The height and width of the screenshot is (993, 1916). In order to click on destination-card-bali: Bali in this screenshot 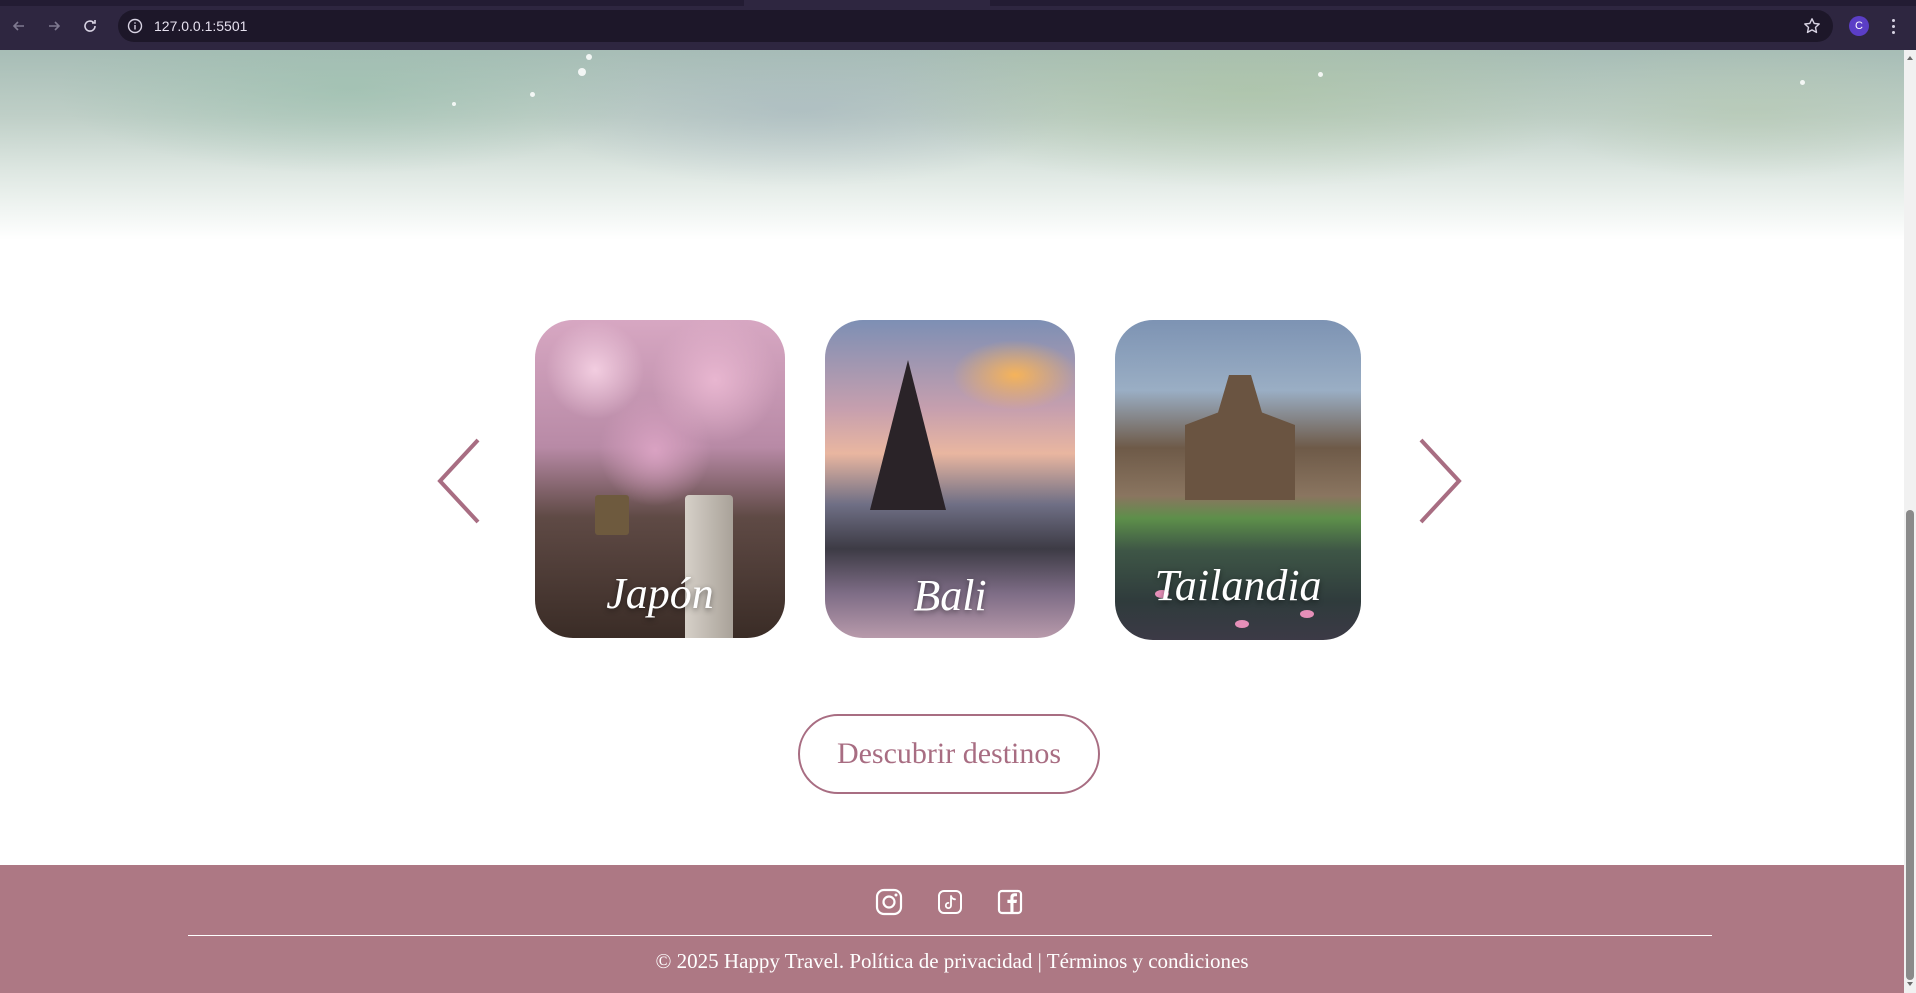, I will do `click(950, 479)`.